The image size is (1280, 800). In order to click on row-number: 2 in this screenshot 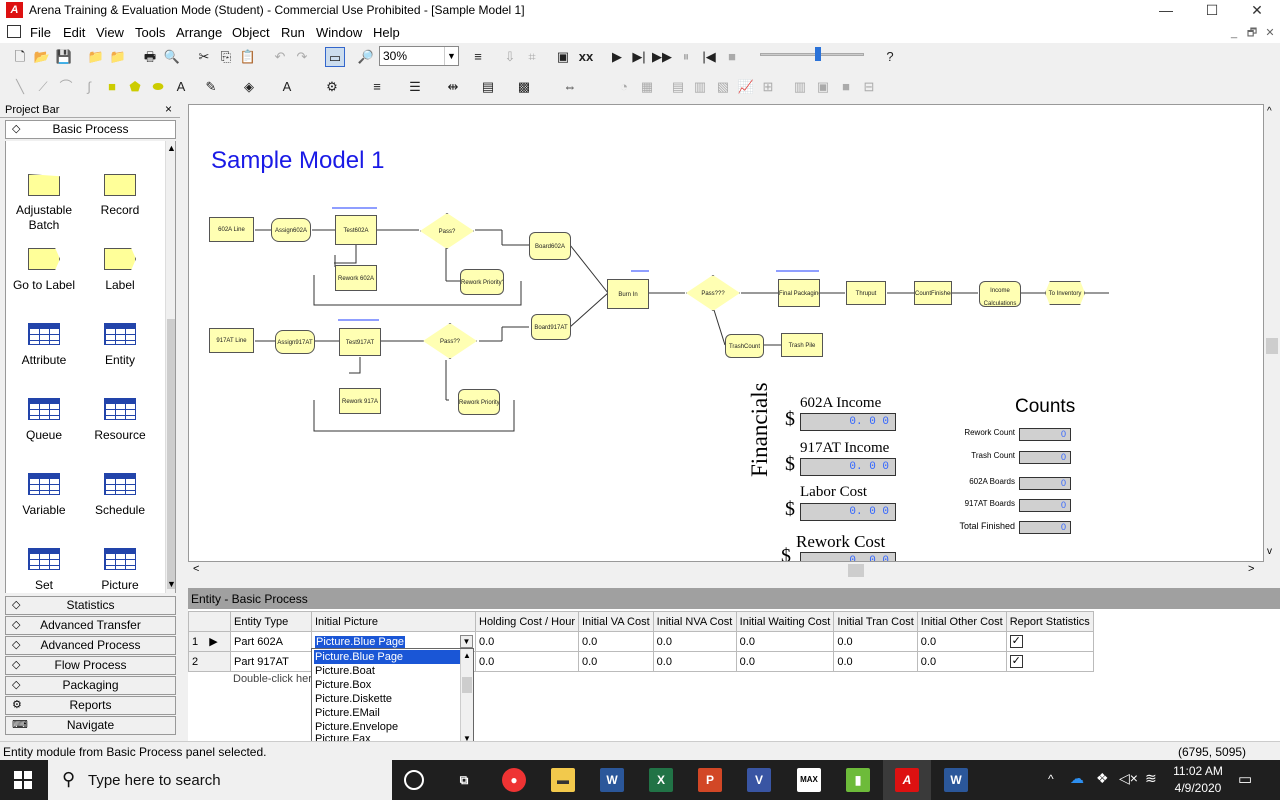, I will do `click(209, 661)`.